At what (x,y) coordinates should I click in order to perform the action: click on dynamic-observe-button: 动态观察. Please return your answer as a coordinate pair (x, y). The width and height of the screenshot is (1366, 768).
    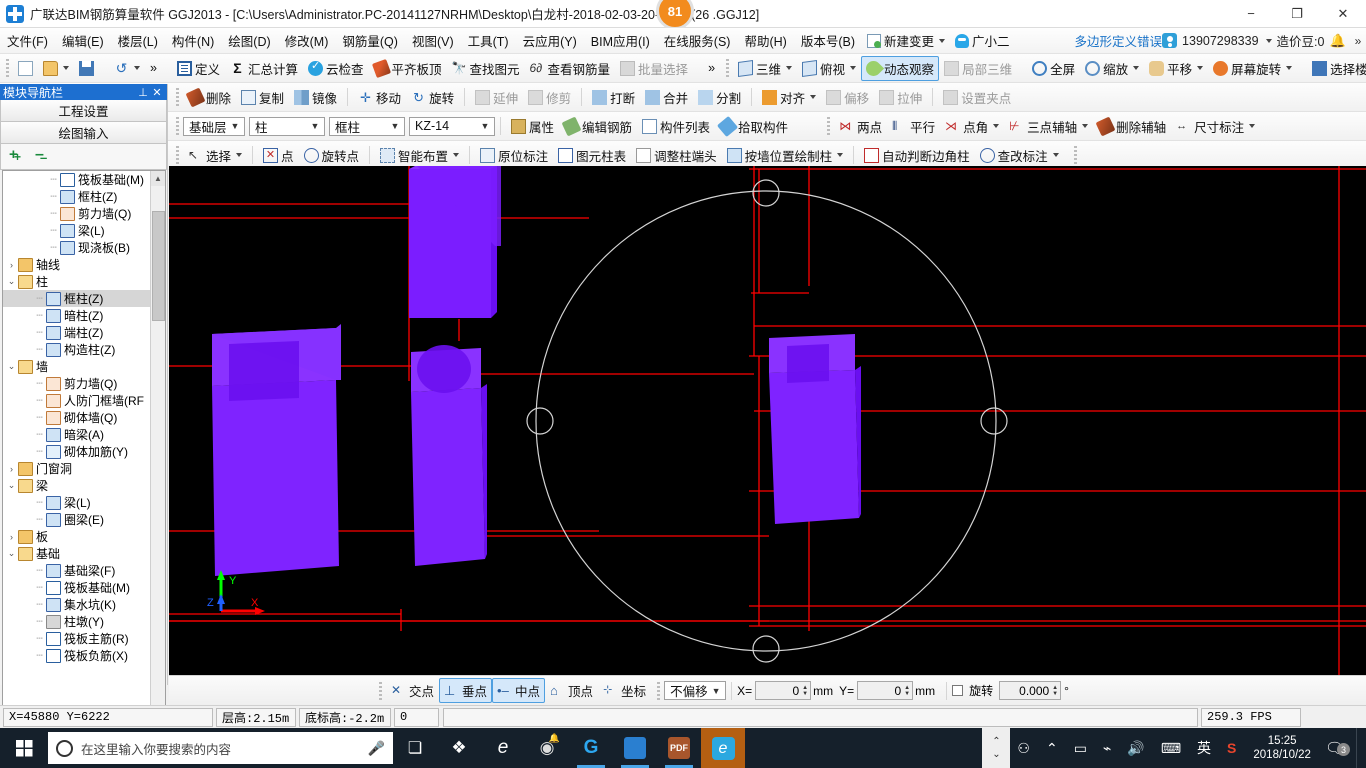
    Looking at the image, I should click on (900, 68).